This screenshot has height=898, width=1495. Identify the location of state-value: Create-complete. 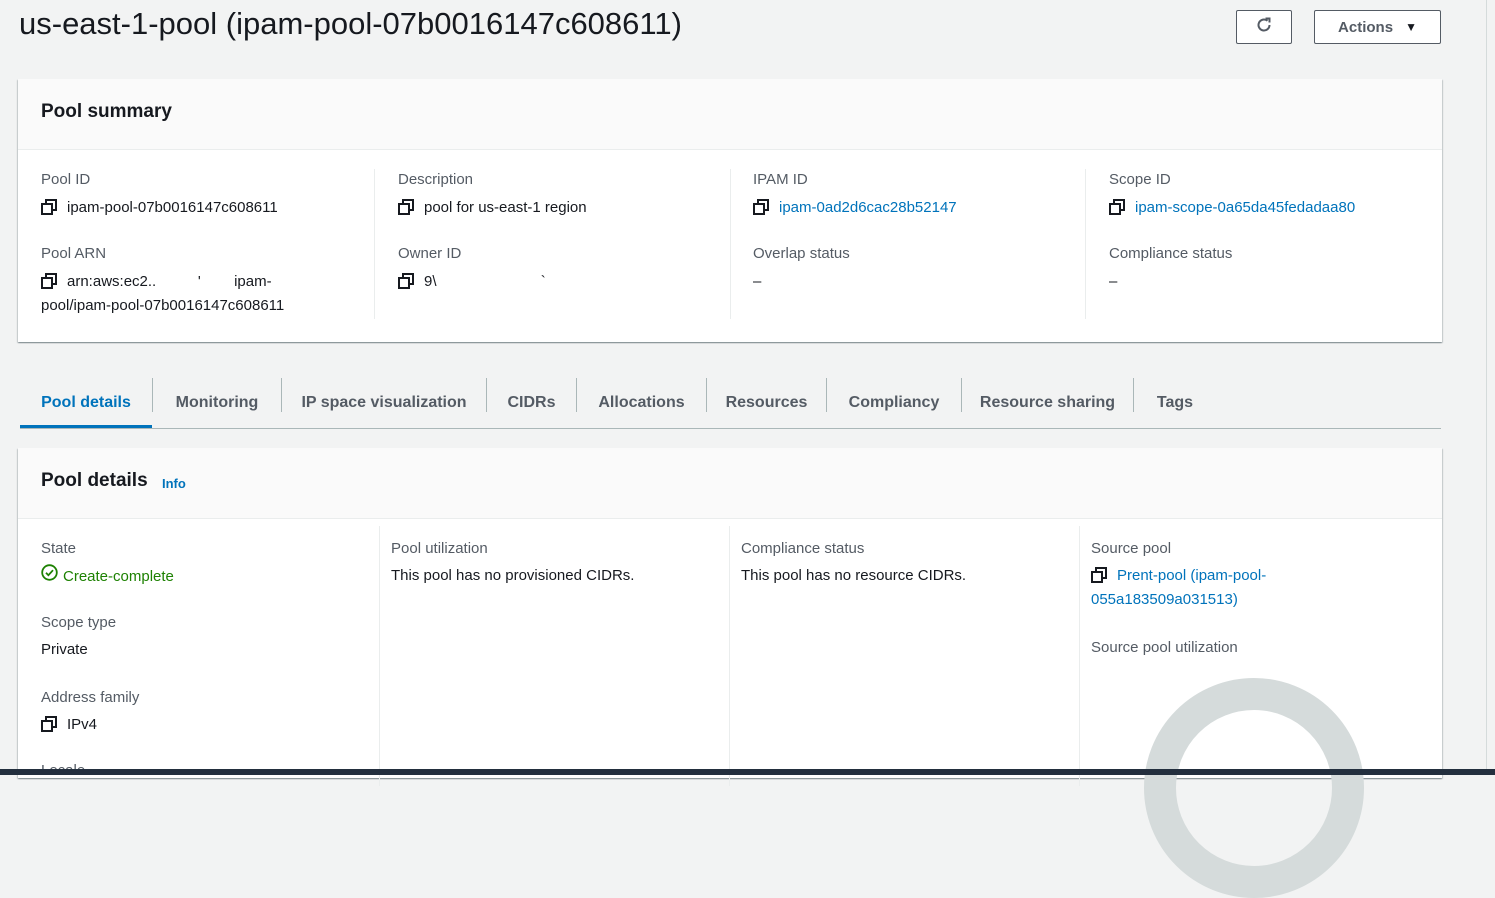
(107, 576).